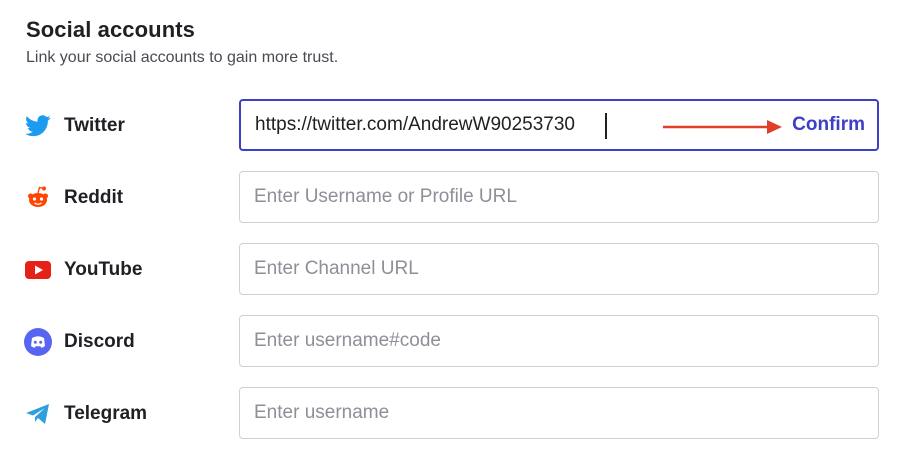 The height and width of the screenshot is (460, 900). I want to click on discord-row: Discord, so click(450, 342).